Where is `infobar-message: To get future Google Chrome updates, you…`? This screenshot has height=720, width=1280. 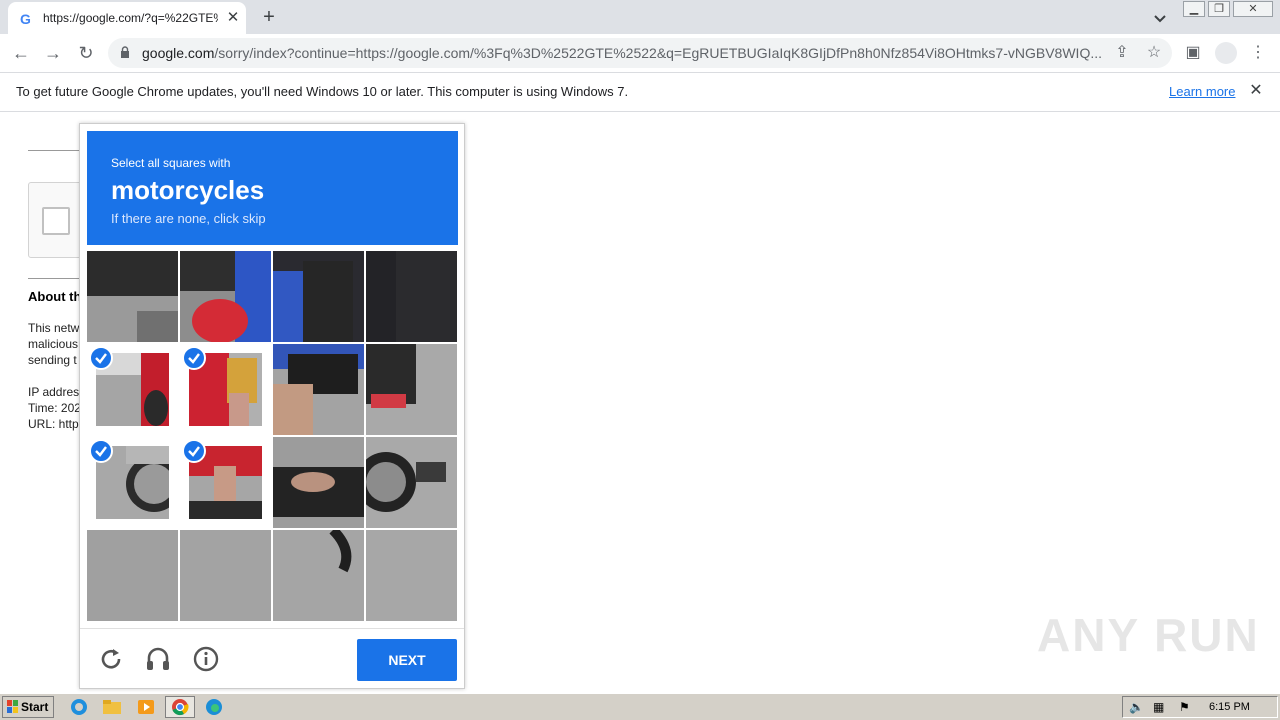 infobar-message: To get future Google Chrome updates, you… is located at coordinates (322, 91).